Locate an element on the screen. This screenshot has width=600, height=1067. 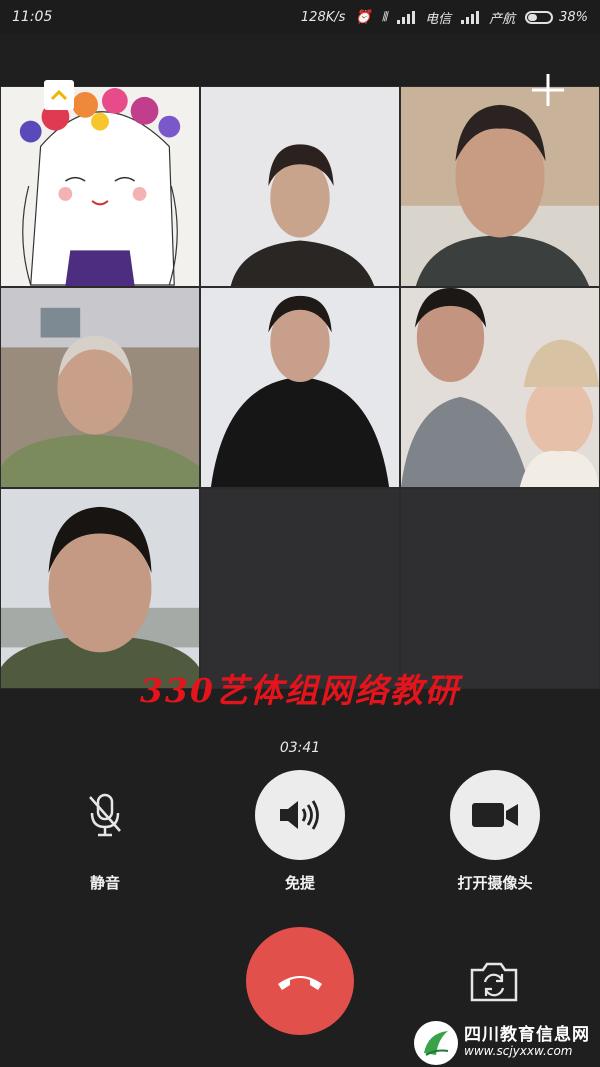
collapse-button is located at coordinates (59, 95).